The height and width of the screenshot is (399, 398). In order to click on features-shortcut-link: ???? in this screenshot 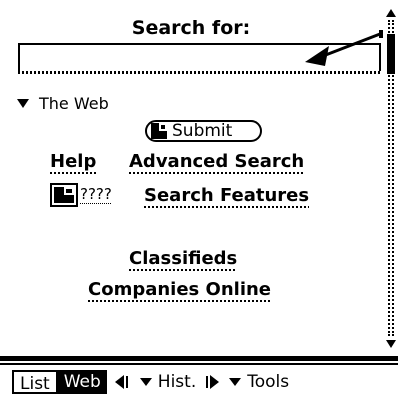, I will do `click(96, 194)`.